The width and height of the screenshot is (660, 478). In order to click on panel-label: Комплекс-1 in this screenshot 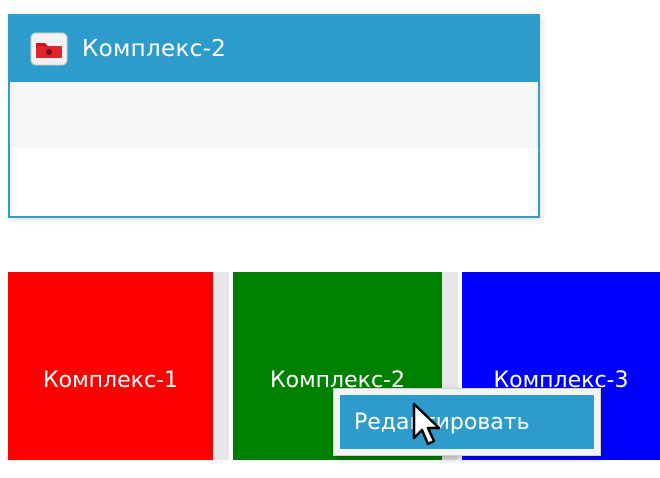, I will do `click(110, 380)`.